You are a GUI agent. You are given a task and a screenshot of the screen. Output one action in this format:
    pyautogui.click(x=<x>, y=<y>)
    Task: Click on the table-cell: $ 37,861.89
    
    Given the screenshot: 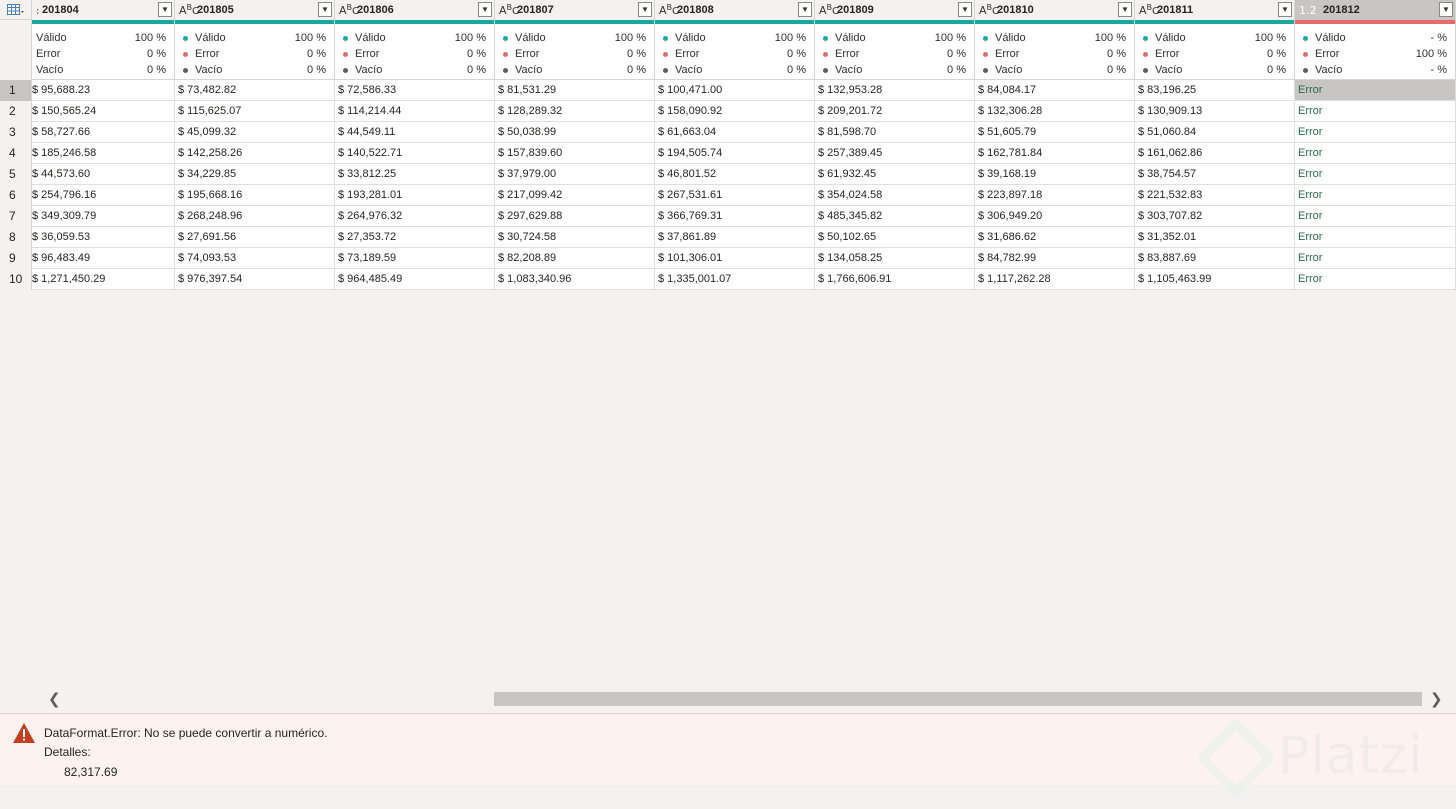 What is the action you would take?
    pyautogui.click(x=735, y=237)
    